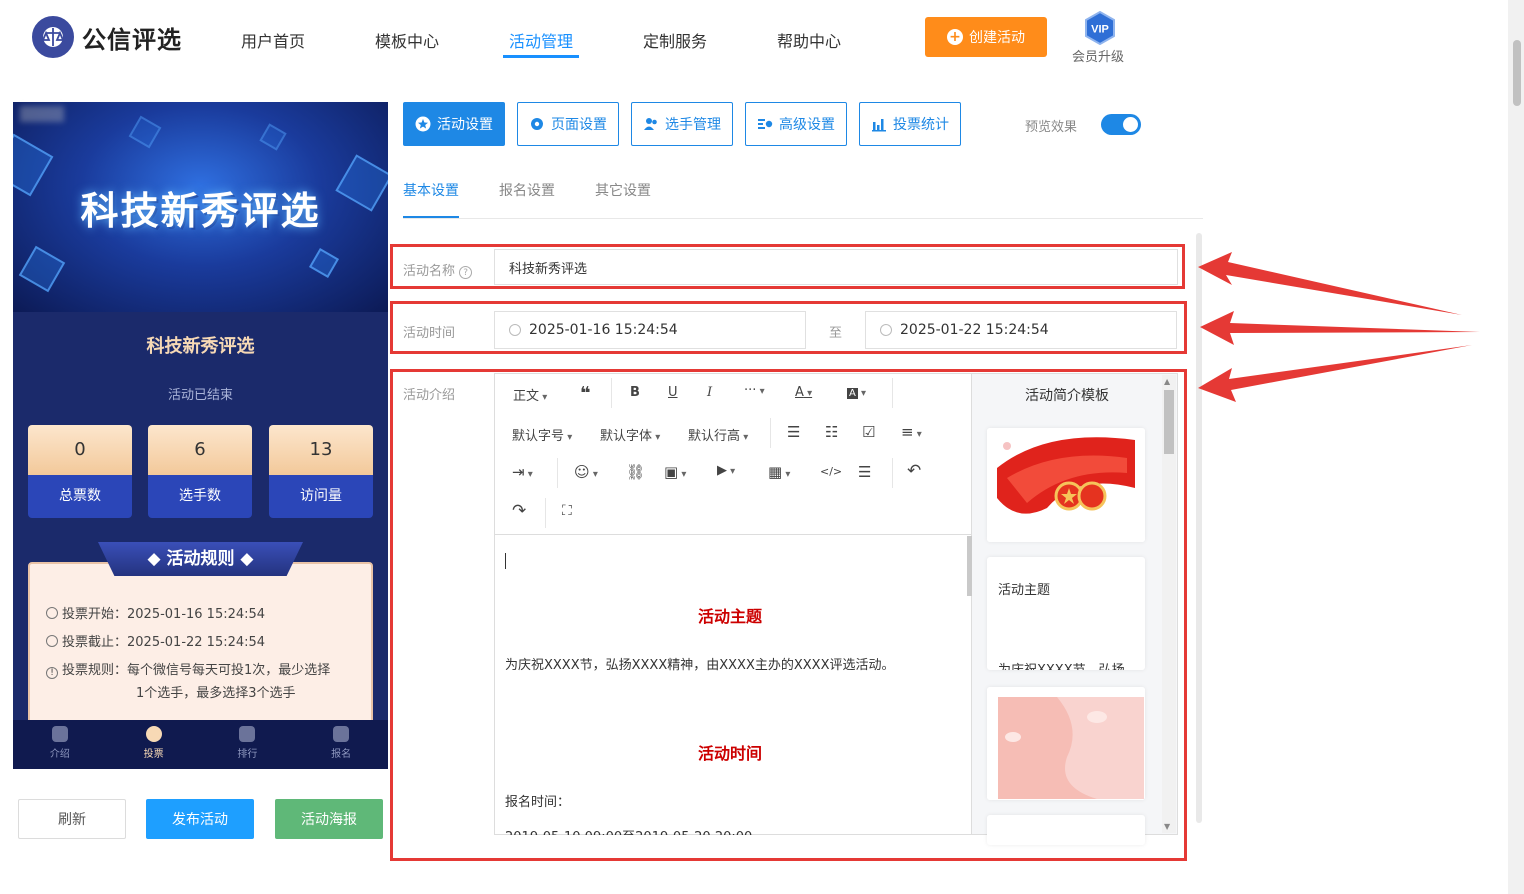 The height and width of the screenshot is (894, 1524). What do you see at coordinates (155, 614) in the screenshot?
I see `rule-start: 投票开始：2025-01-16 15:24:54` at bounding box center [155, 614].